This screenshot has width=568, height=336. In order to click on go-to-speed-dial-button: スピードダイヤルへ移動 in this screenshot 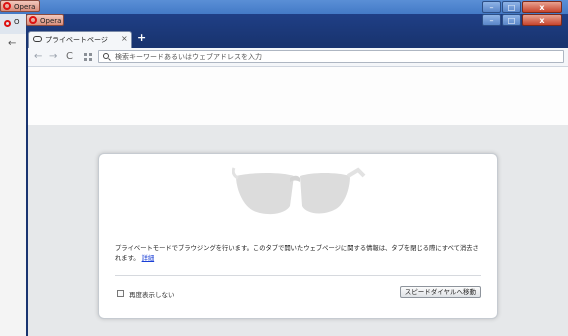, I will do `click(440, 292)`.